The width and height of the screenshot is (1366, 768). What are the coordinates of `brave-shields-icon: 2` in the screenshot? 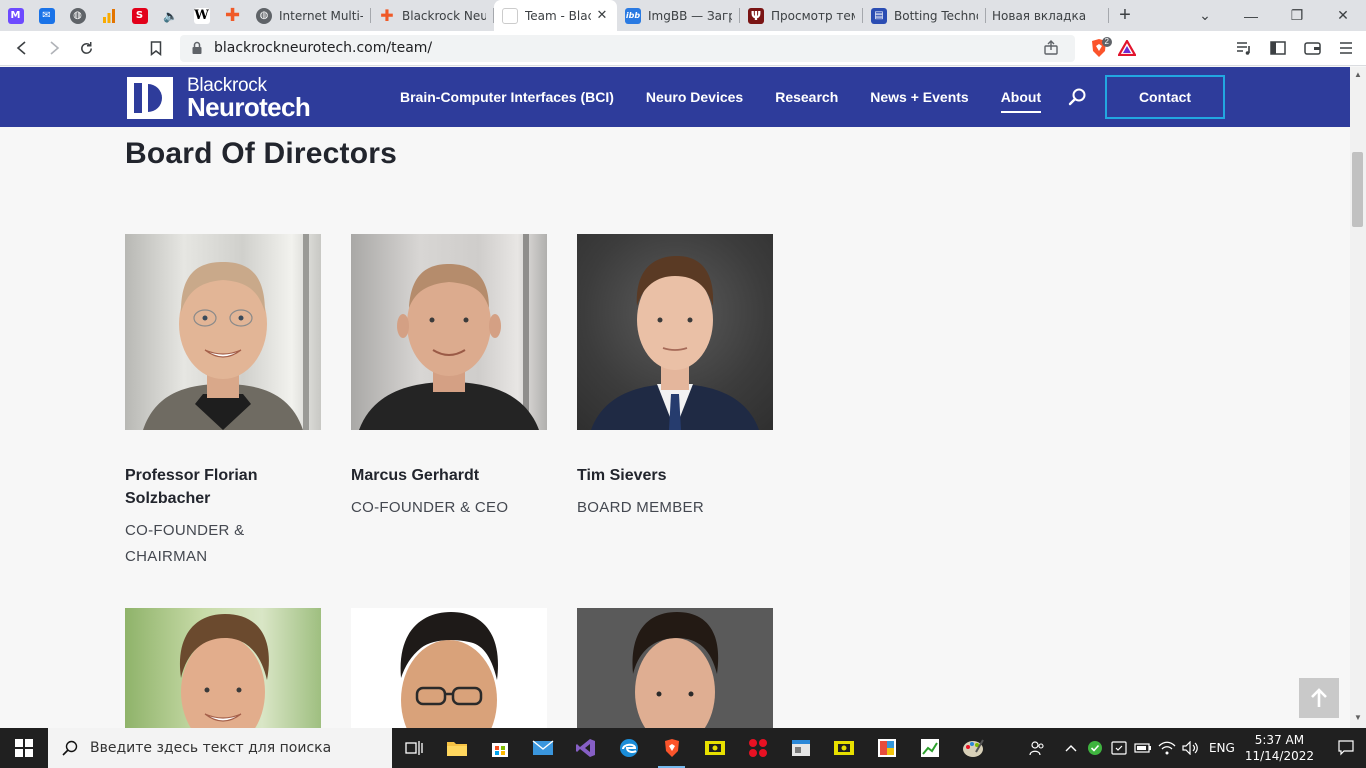 It's located at (1099, 48).